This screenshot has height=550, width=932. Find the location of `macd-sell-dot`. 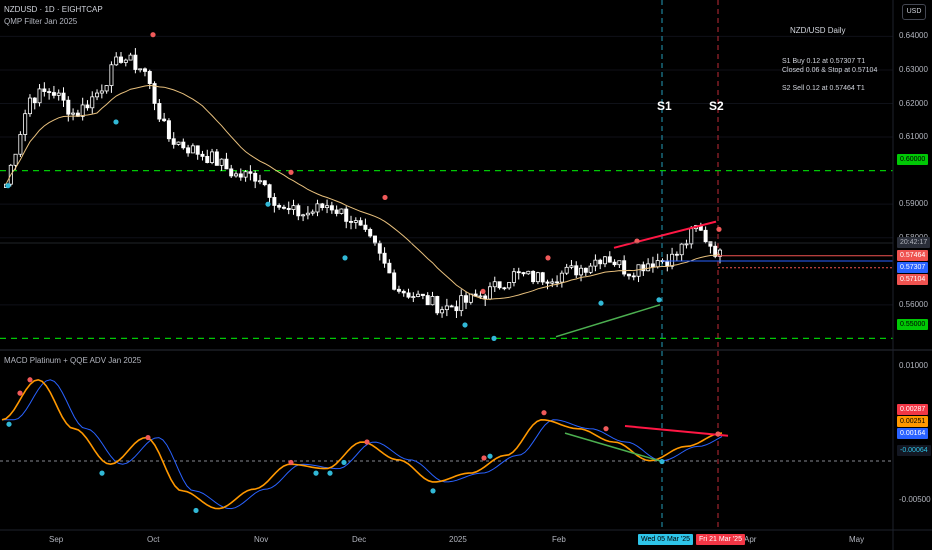

macd-sell-dot is located at coordinates (148, 437).